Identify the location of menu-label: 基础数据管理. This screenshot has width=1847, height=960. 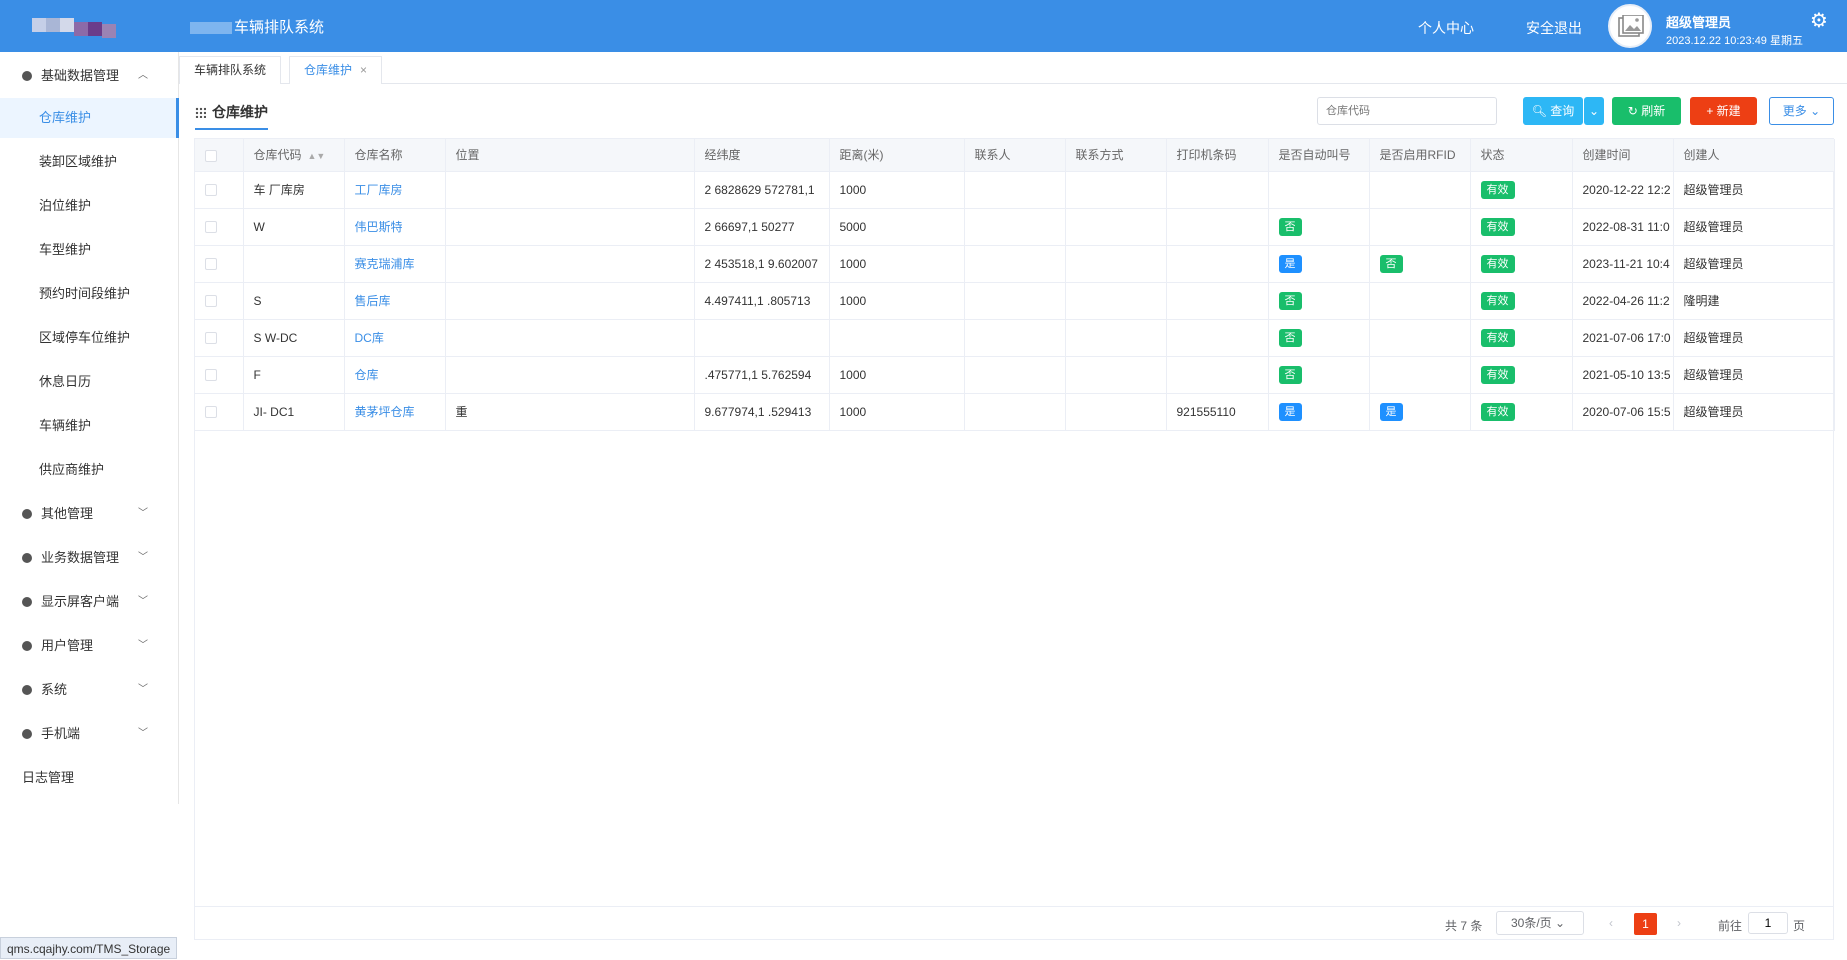
(80, 75).